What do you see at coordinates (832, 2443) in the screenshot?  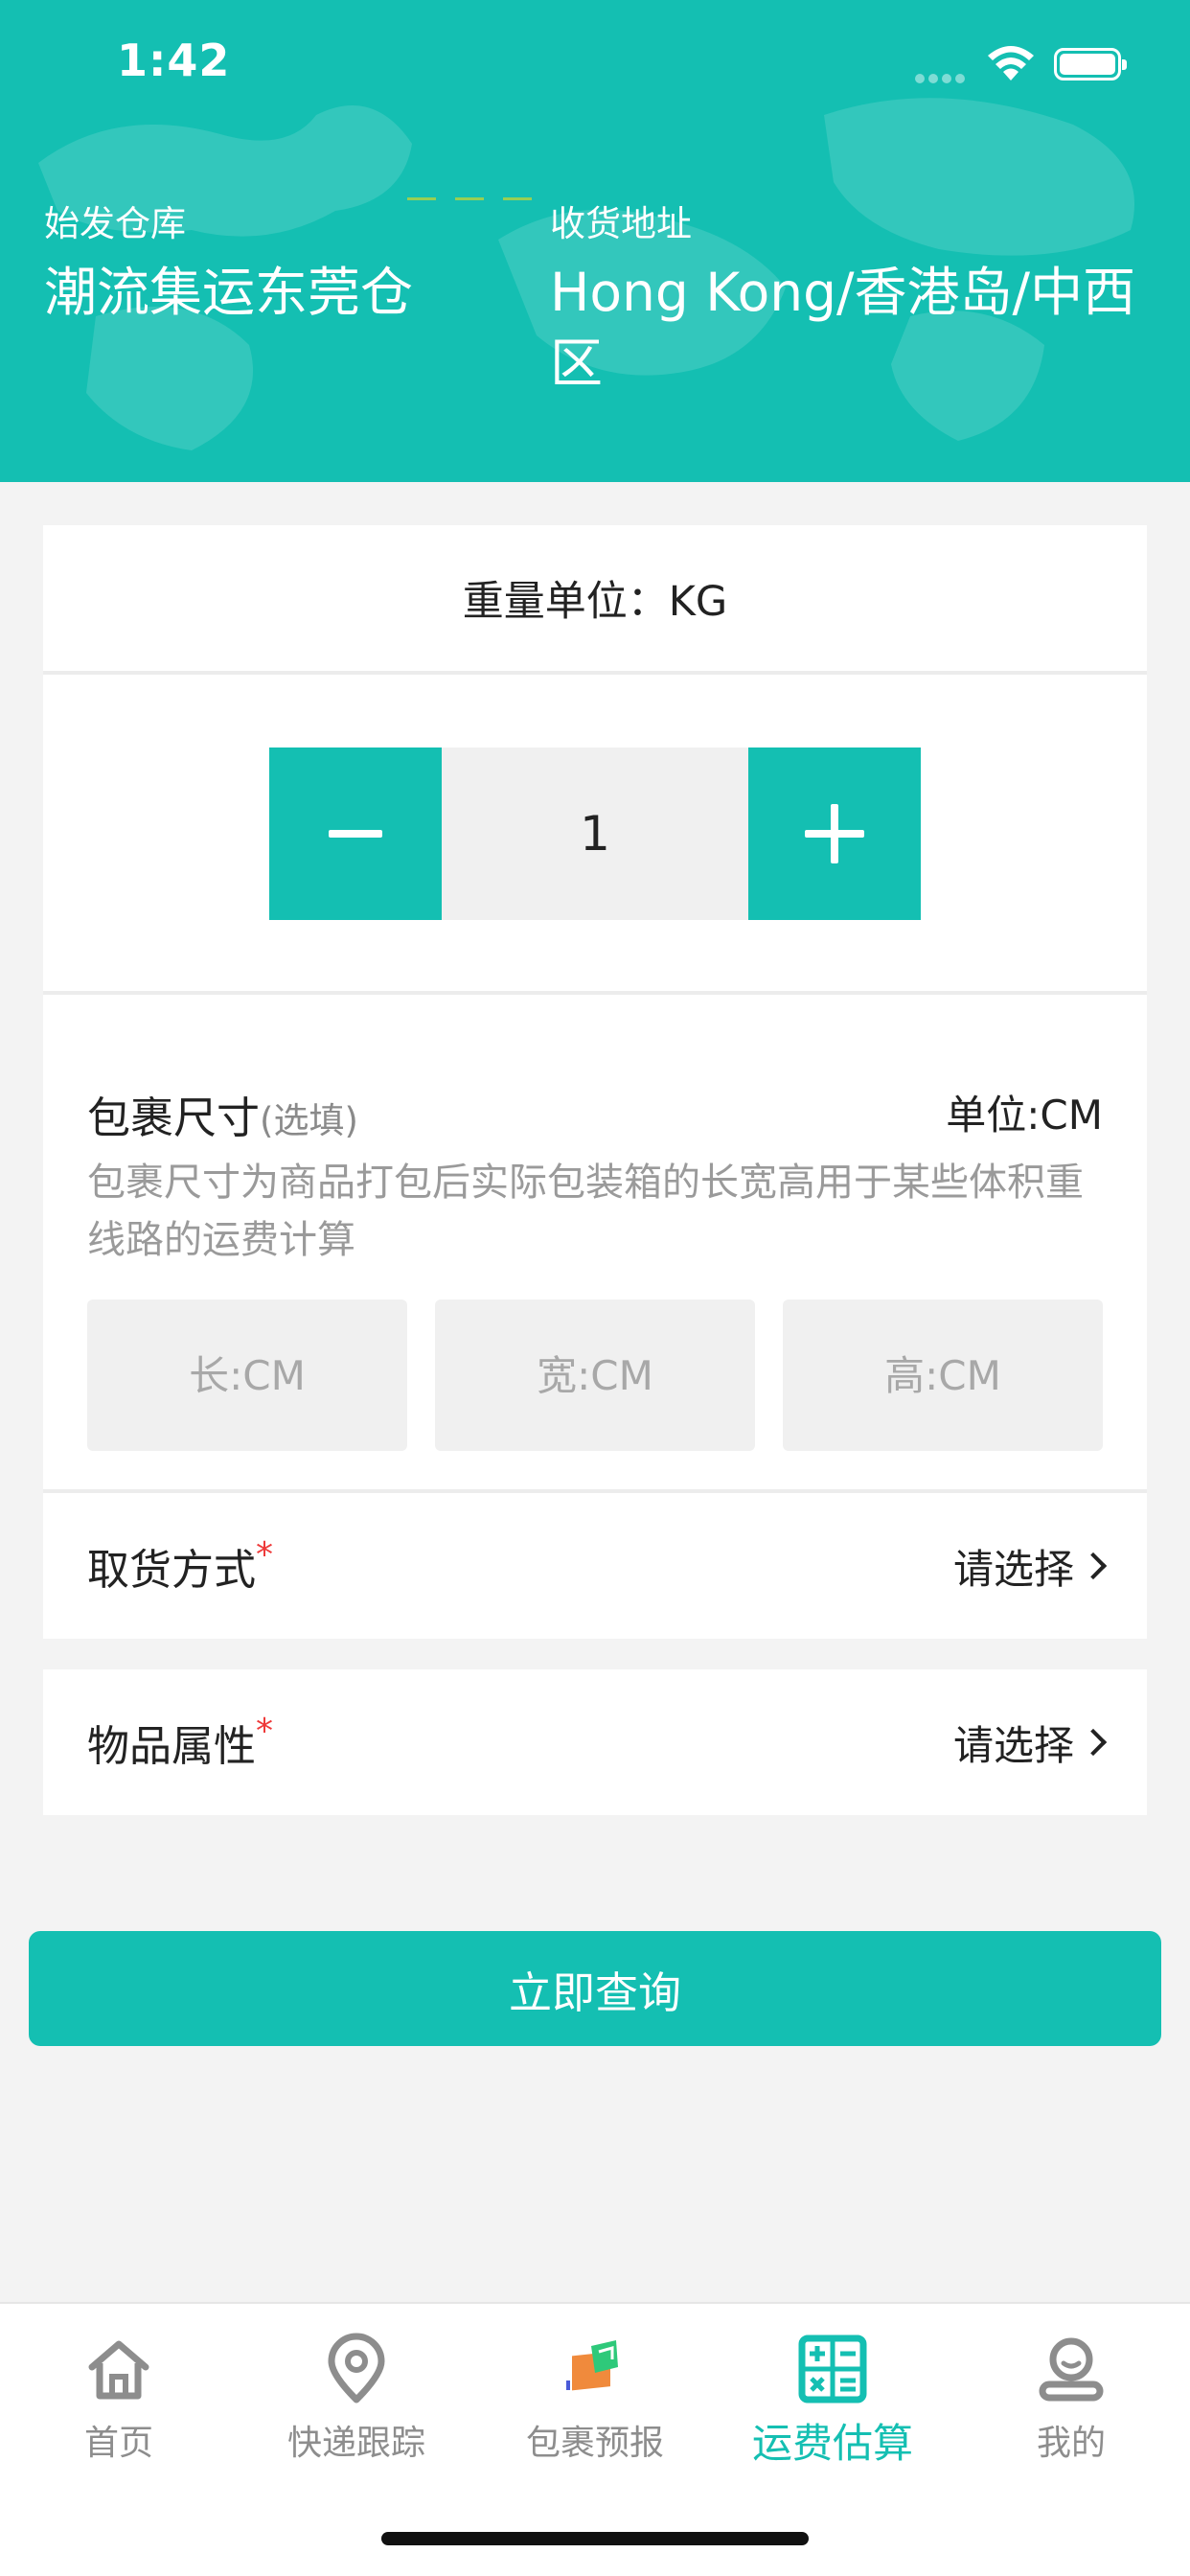 I see `tab-label: 运费估算` at bounding box center [832, 2443].